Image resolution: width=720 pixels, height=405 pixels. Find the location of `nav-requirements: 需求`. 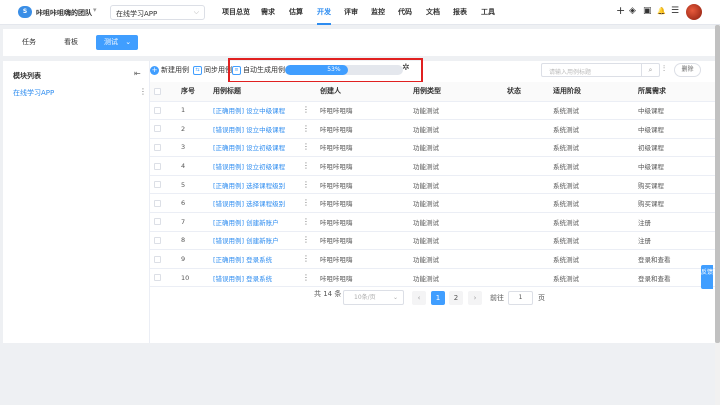

nav-requirements: 需求 is located at coordinates (268, 12).